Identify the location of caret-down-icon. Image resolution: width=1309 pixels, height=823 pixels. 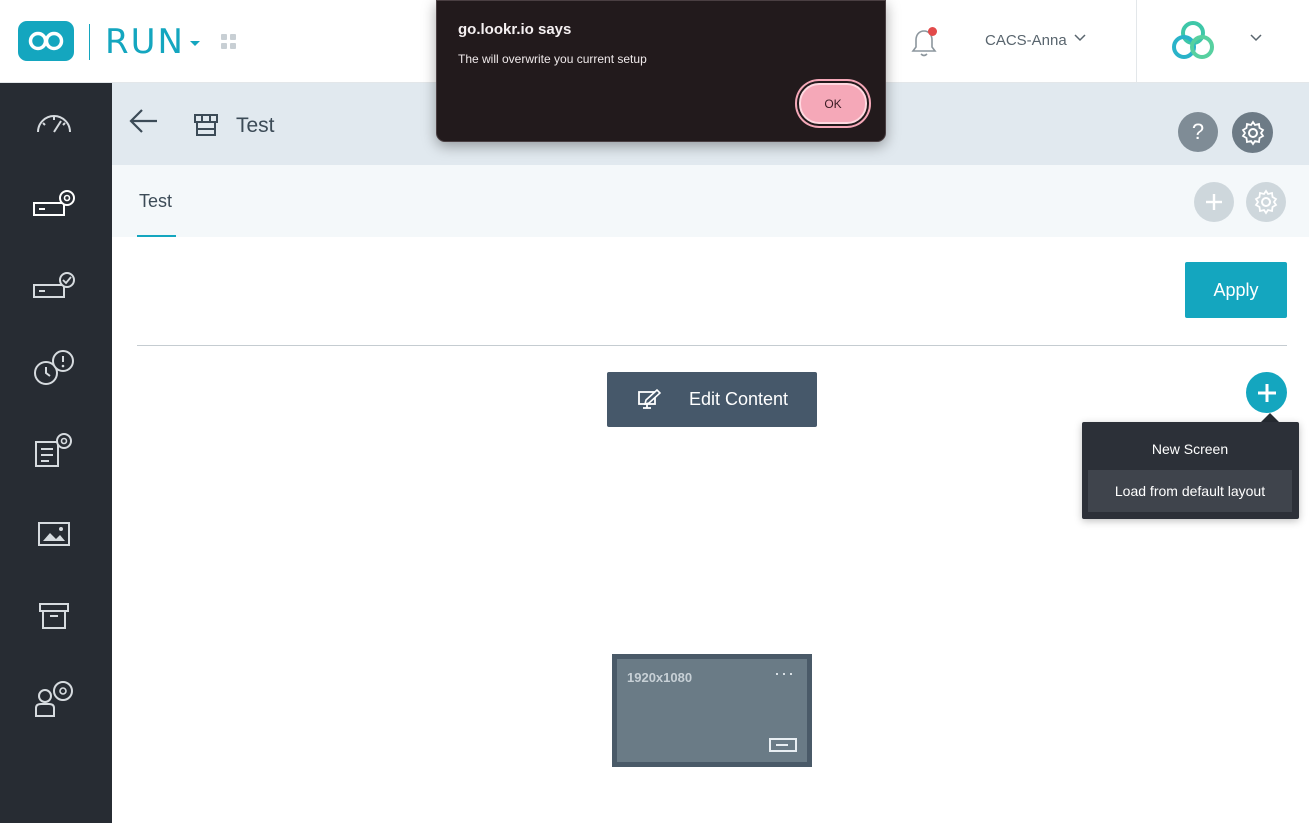
(195, 43).